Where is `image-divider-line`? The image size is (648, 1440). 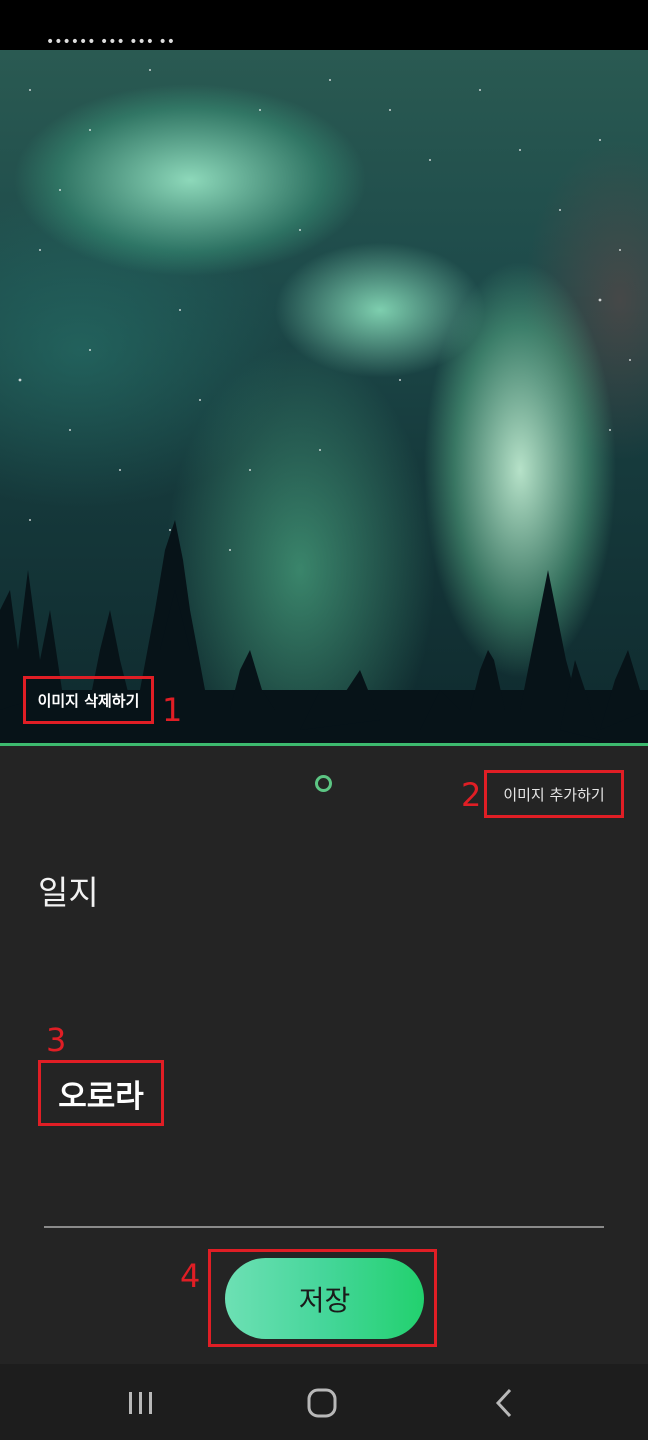 image-divider-line is located at coordinates (324, 744).